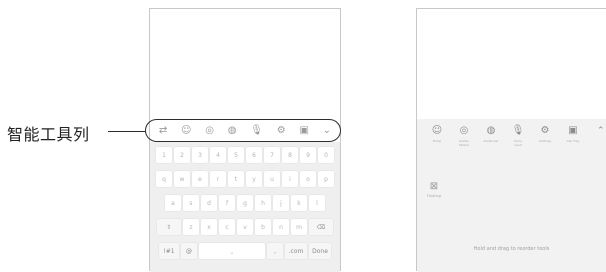 This screenshot has width=606, height=272. What do you see at coordinates (299, 203) in the screenshot?
I see `key: k` at bounding box center [299, 203].